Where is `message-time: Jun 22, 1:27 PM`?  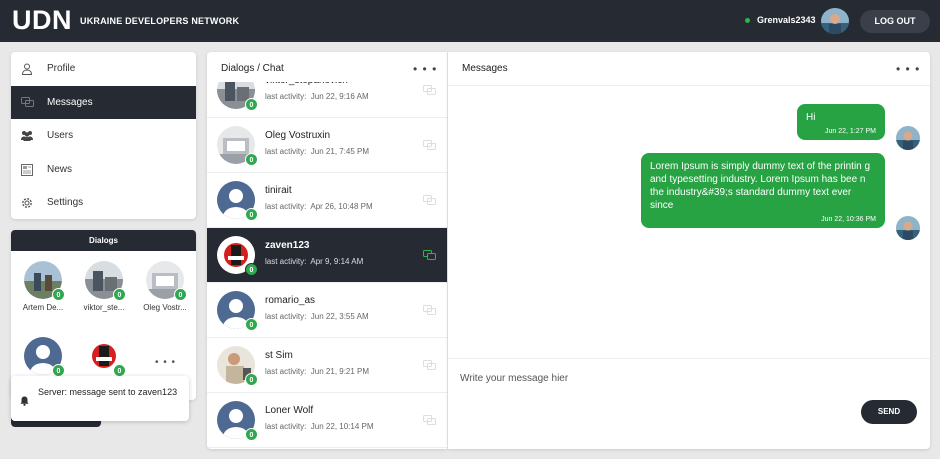 message-time: Jun 22, 1:27 PM is located at coordinates (850, 131).